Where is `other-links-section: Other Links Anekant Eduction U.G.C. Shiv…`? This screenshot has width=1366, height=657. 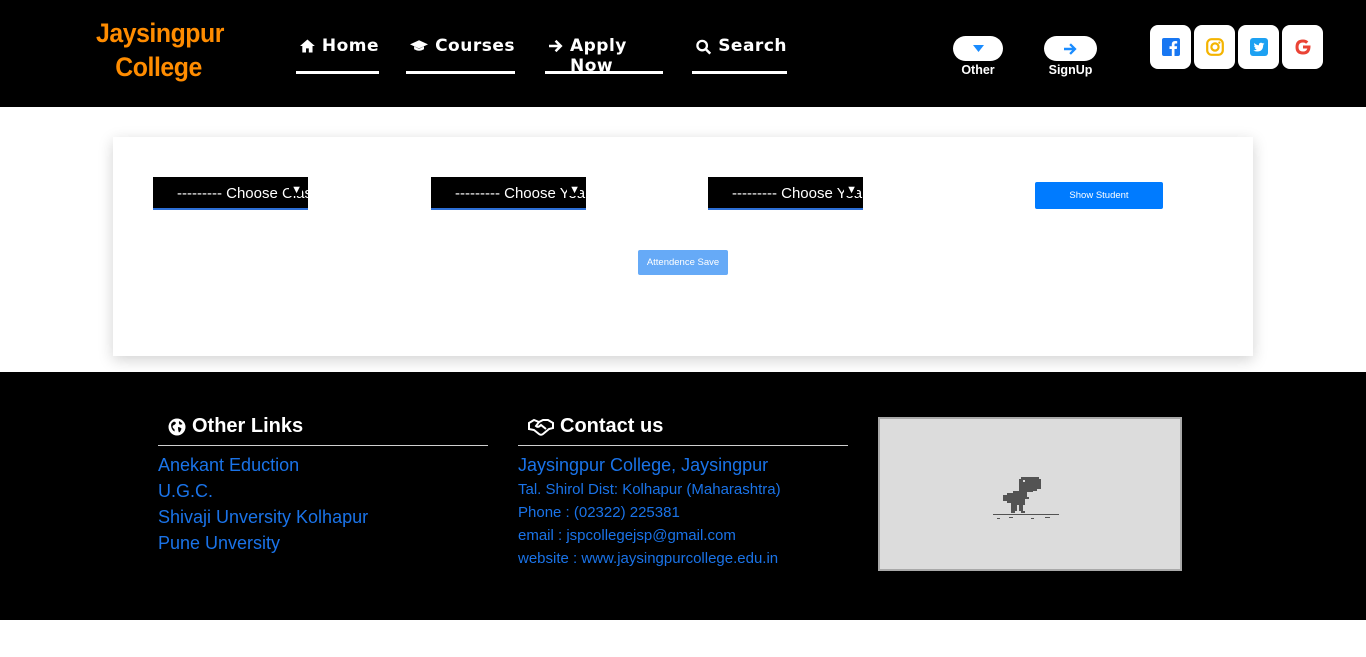
other-links-section: Other Links Anekant Eduction U.G.C. Shiv… is located at coordinates (323, 484).